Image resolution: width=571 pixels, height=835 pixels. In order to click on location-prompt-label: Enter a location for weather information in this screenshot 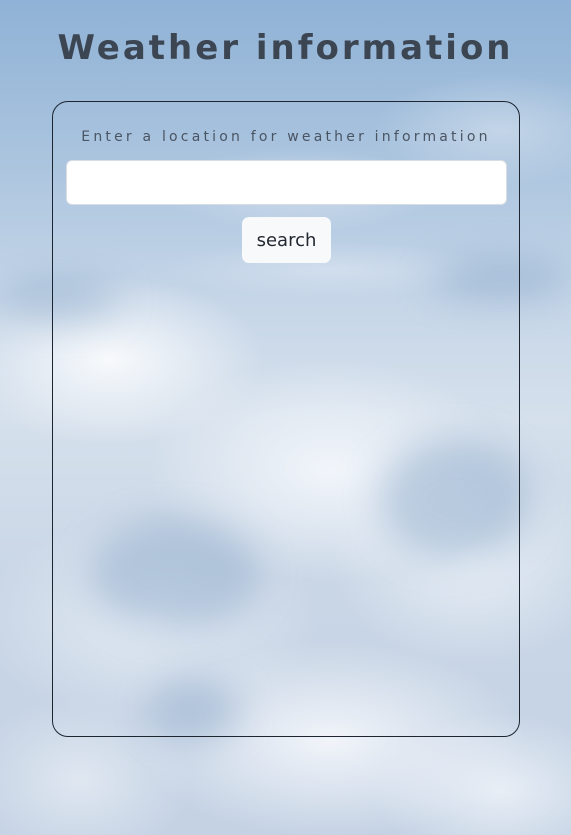, I will do `click(286, 137)`.